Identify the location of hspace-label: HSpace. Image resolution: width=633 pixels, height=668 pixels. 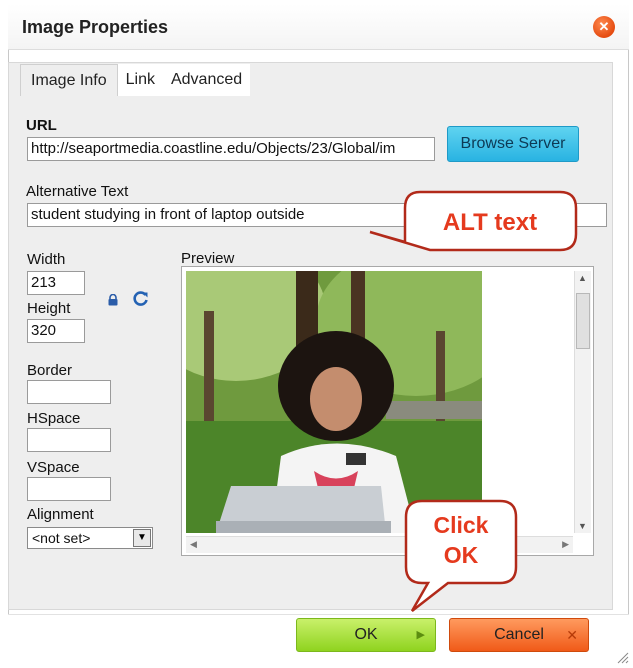
(54, 418).